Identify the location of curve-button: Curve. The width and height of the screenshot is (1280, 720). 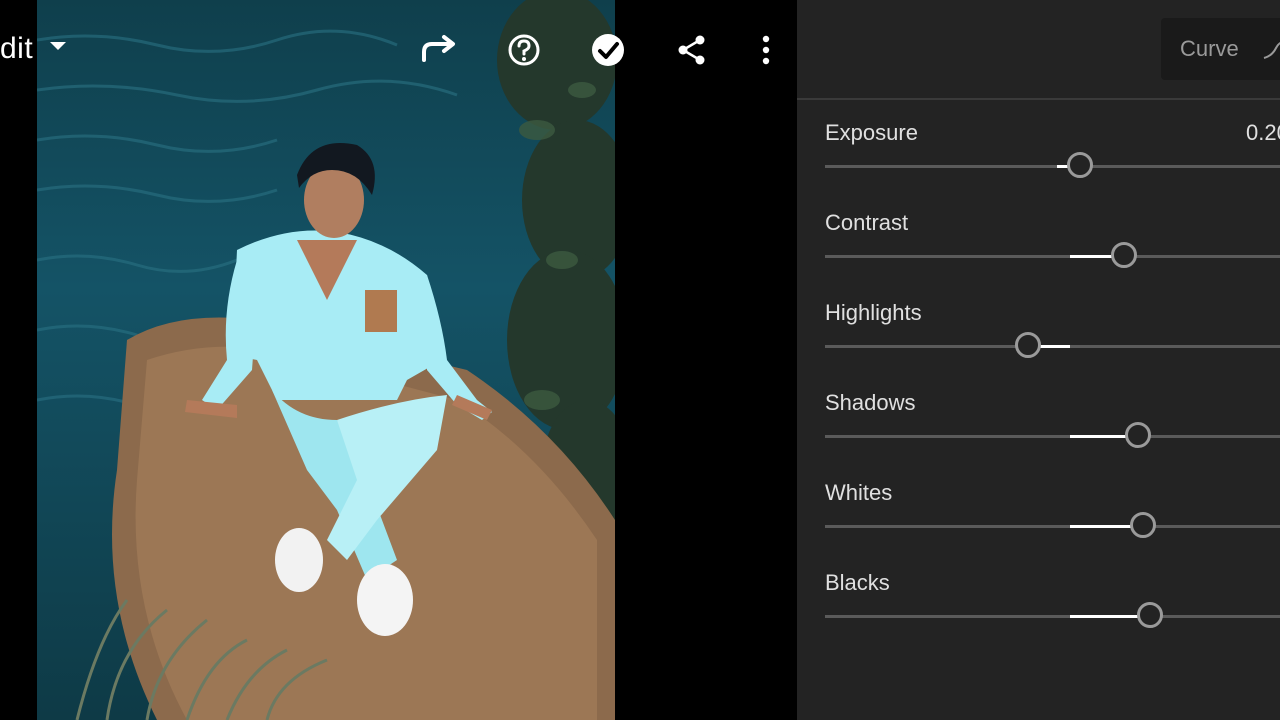
(1220, 49).